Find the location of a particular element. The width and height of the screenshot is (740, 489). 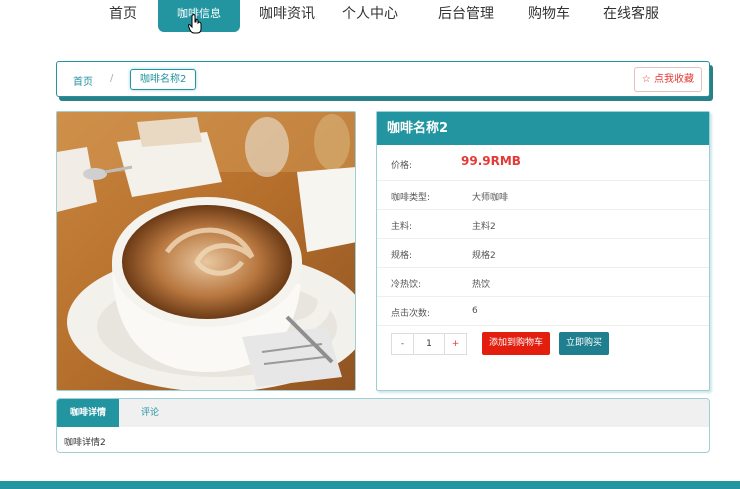

field-value: 主料2 is located at coordinates (484, 227).